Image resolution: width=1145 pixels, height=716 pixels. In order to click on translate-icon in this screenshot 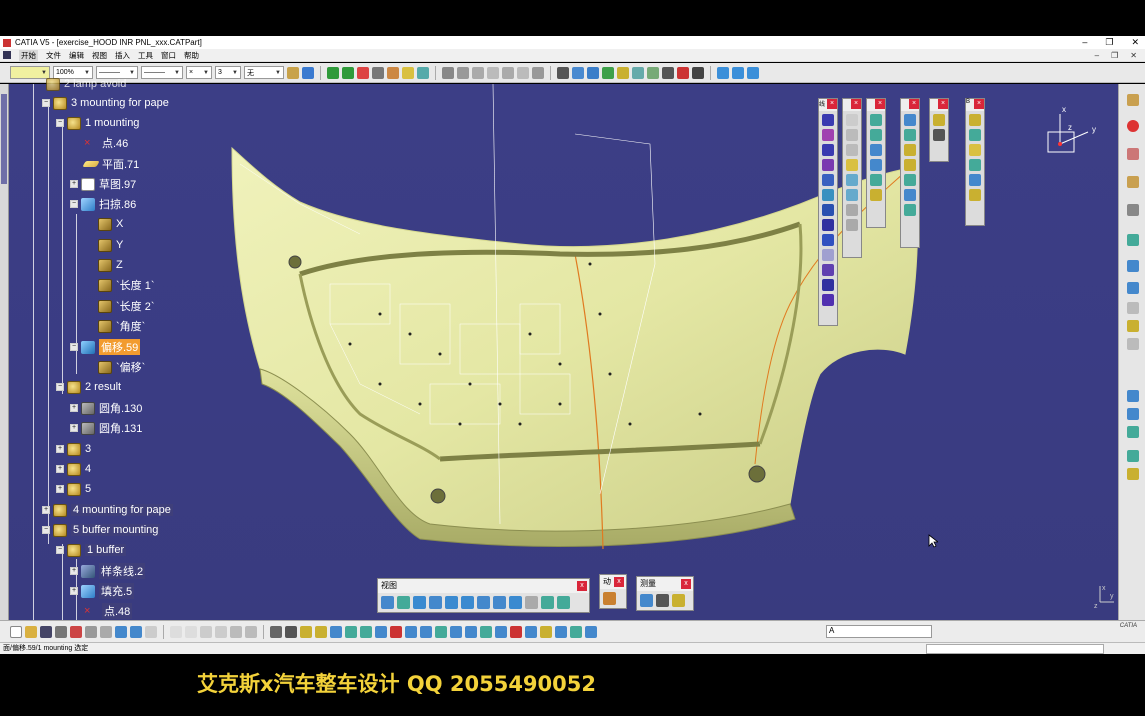, I will do `click(910, 120)`.